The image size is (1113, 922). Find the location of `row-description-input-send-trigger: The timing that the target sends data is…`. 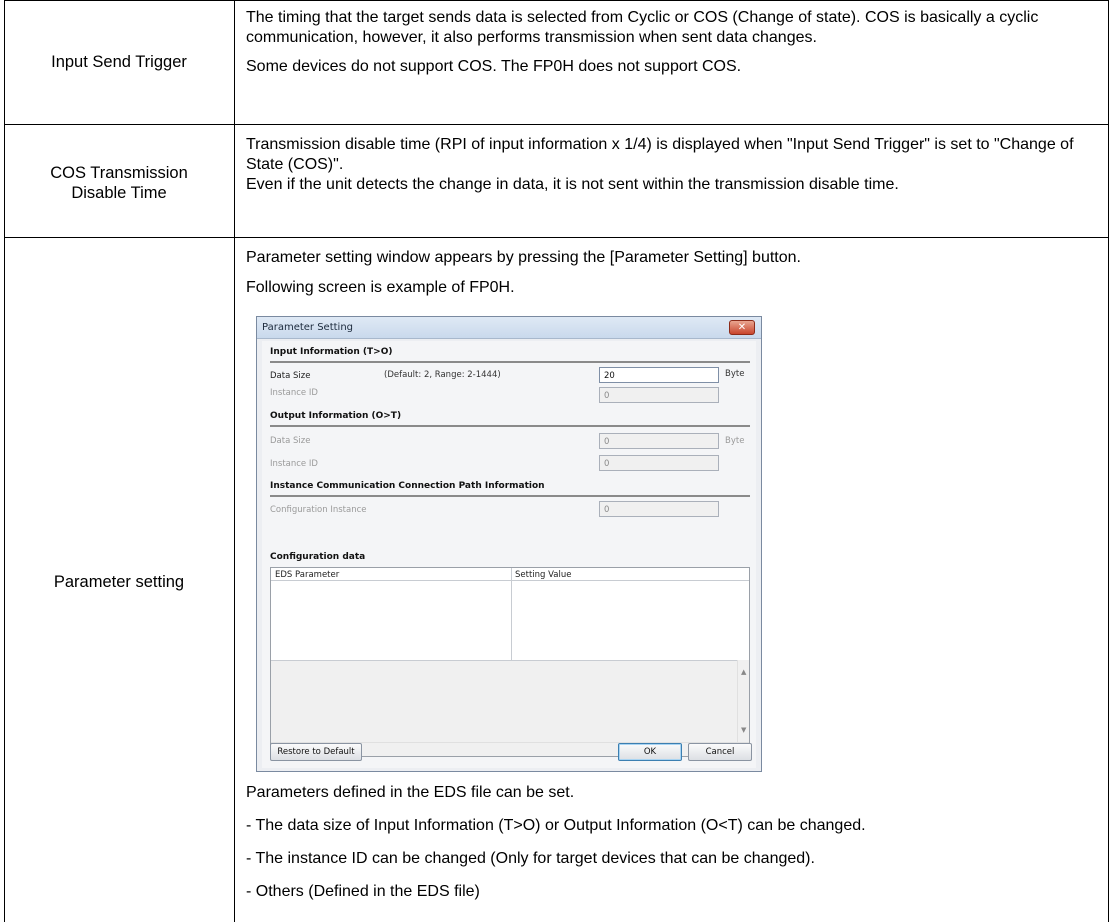

row-description-input-send-trigger: The timing that the target sends data is… is located at coordinates (677, 42).